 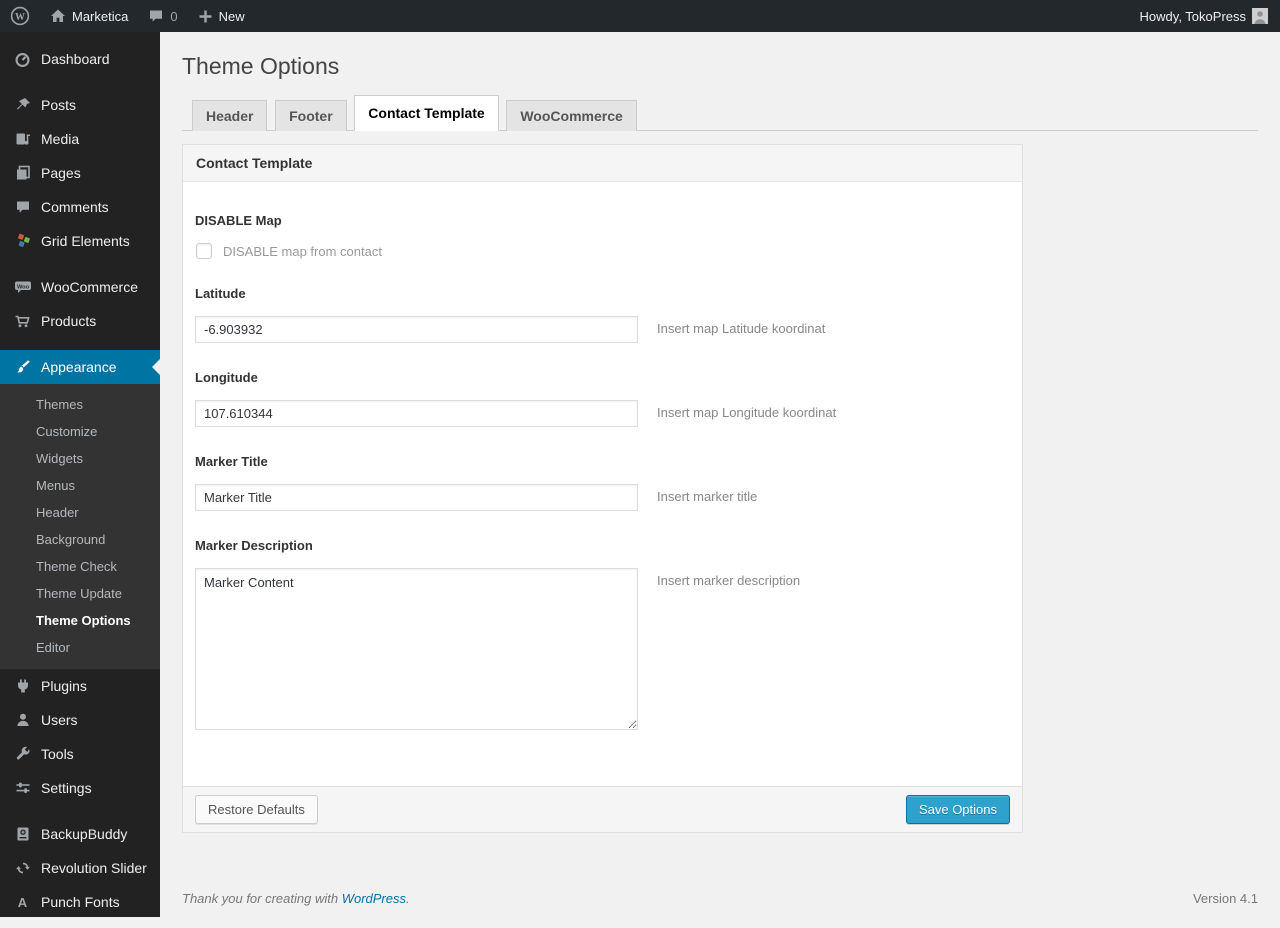 What do you see at coordinates (80, 754) in the screenshot?
I see `sidebar-item-tools: Tools` at bounding box center [80, 754].